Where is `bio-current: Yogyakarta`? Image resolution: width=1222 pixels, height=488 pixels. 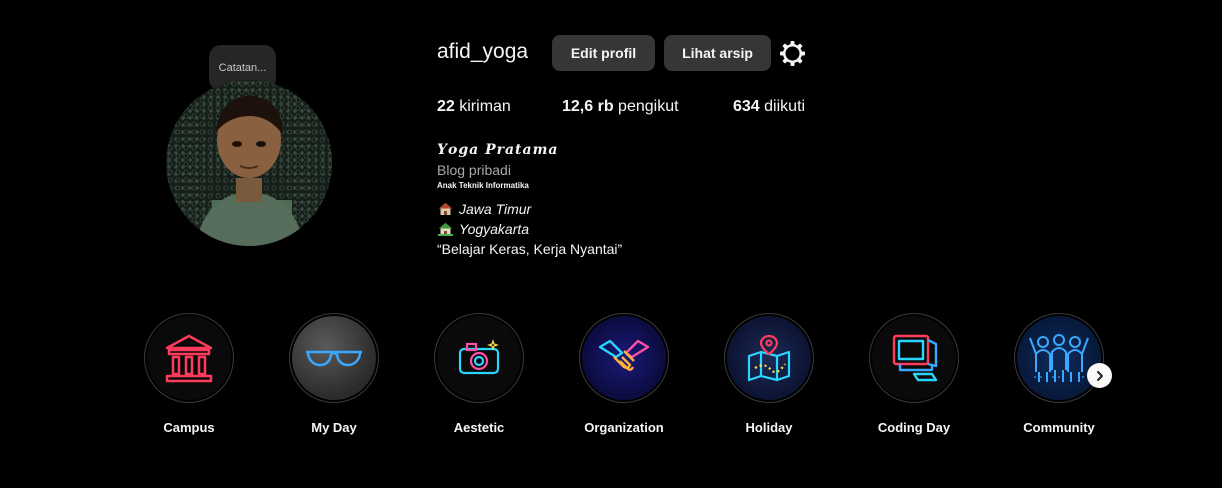 bio-current: Yogyakarta is located at coordinates (494, 229).